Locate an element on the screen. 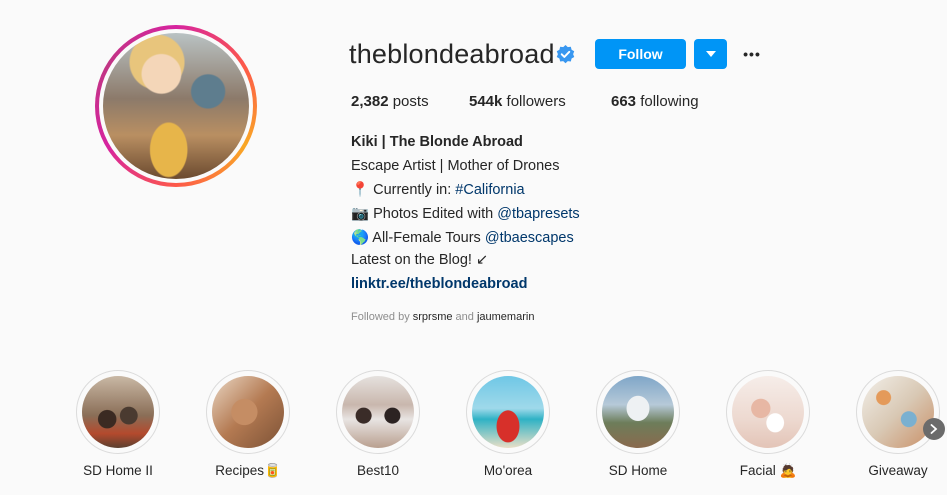 This screenshot has height=495, width=947. following-value: 663 is located at coordinates (624, 101).